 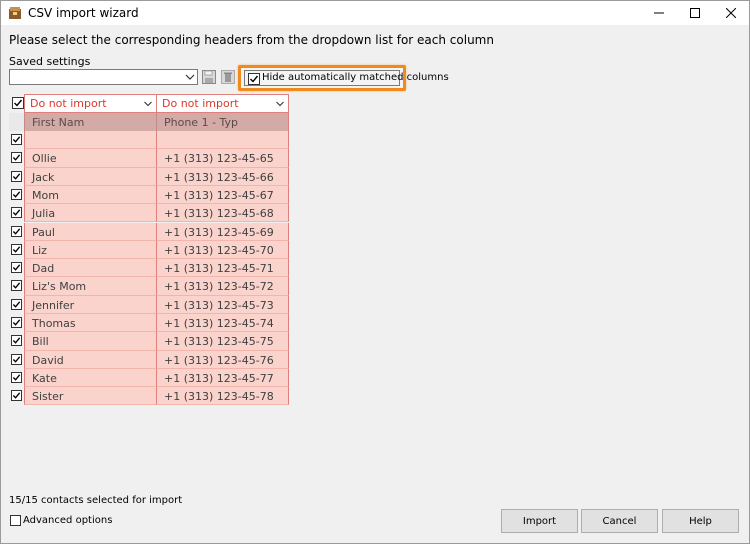 I want to click on first-name-cell: Paul, so click(x=90, y=231).